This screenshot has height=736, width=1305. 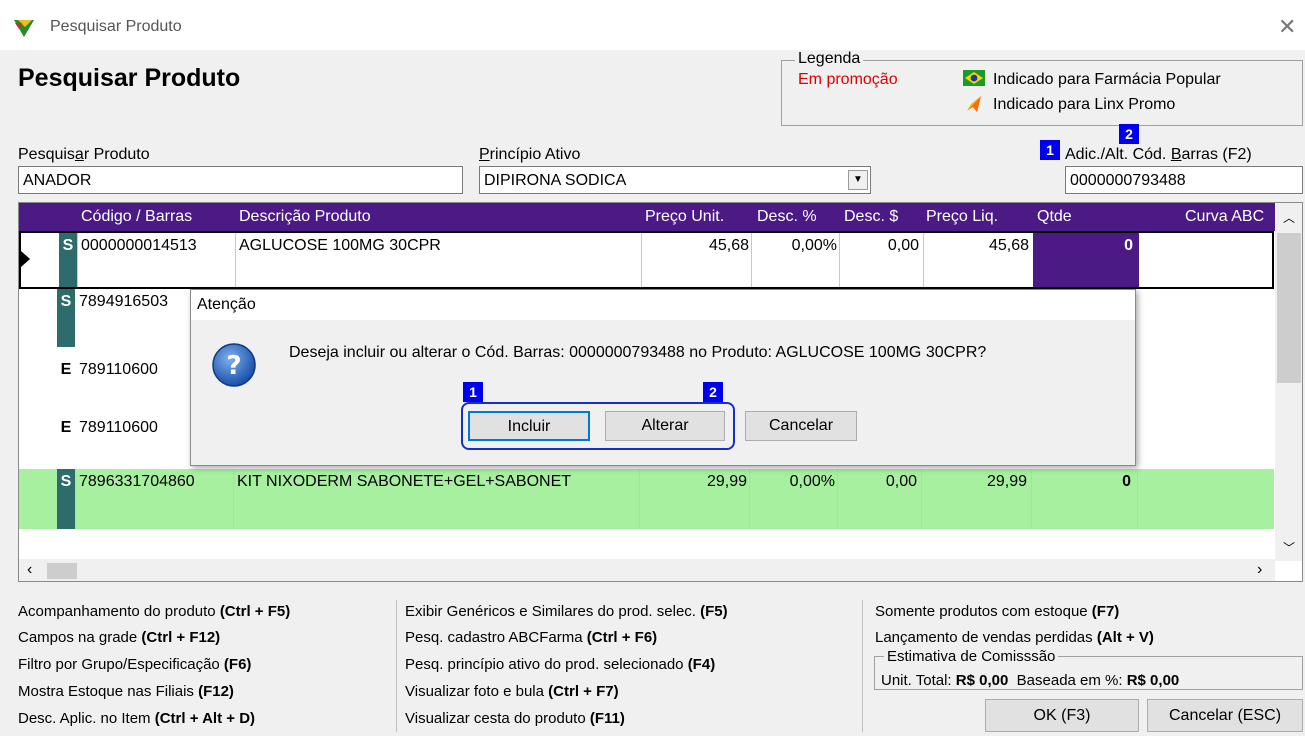 What do you see at coordinates (971, 656) in the screenshot?
I see `comissao-label: Estimativa de Comisssão` at bounding box center [971, 656].